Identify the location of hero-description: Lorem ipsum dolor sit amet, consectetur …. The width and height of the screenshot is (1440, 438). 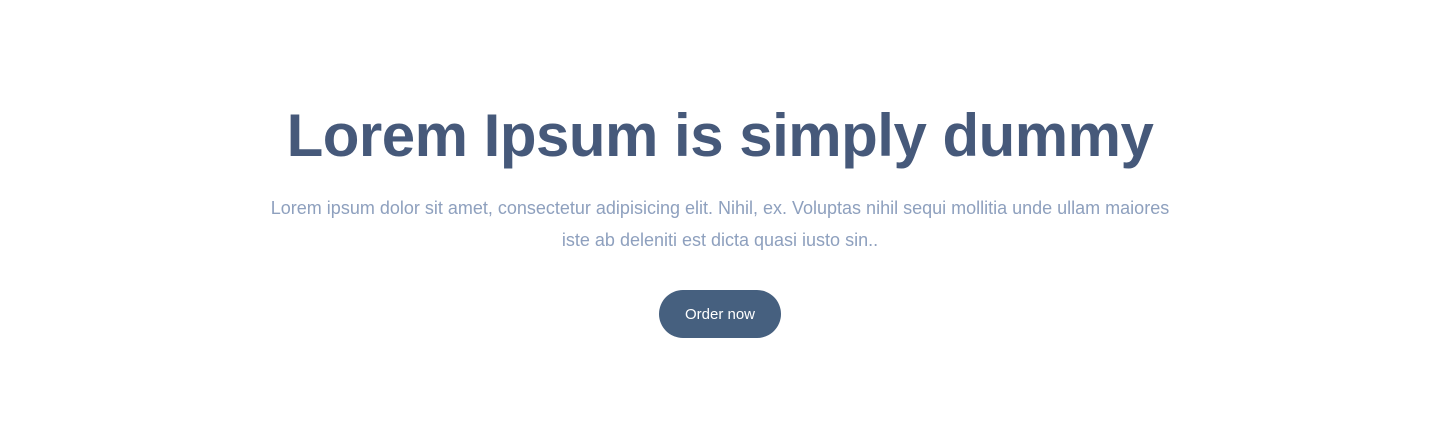
(720, 224).